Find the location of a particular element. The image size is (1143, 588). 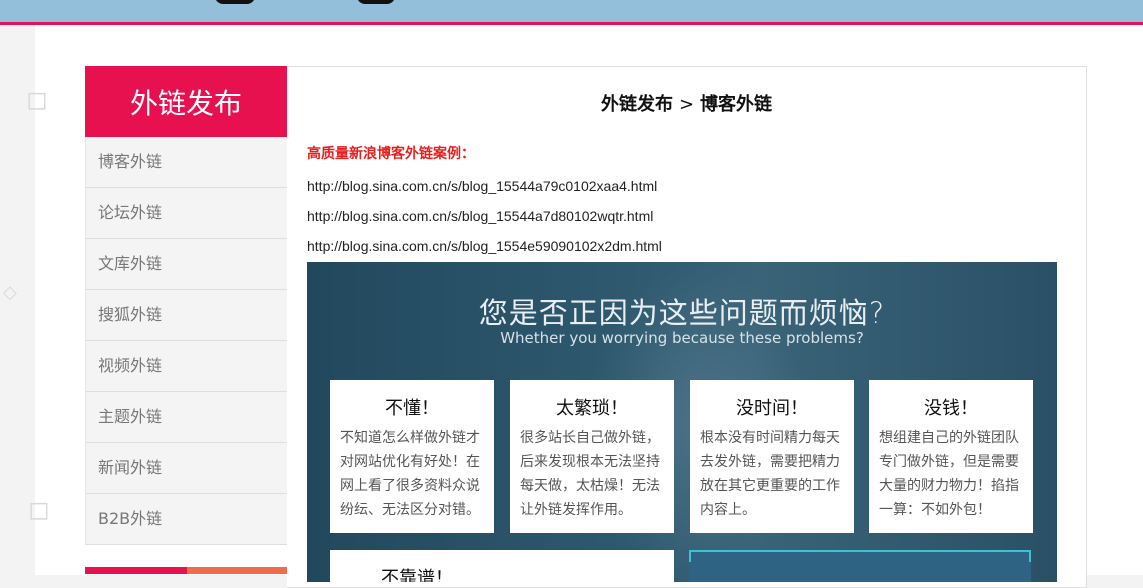

sidebar-item-b2b: B2B外链 is located at coordinates (186, 519).